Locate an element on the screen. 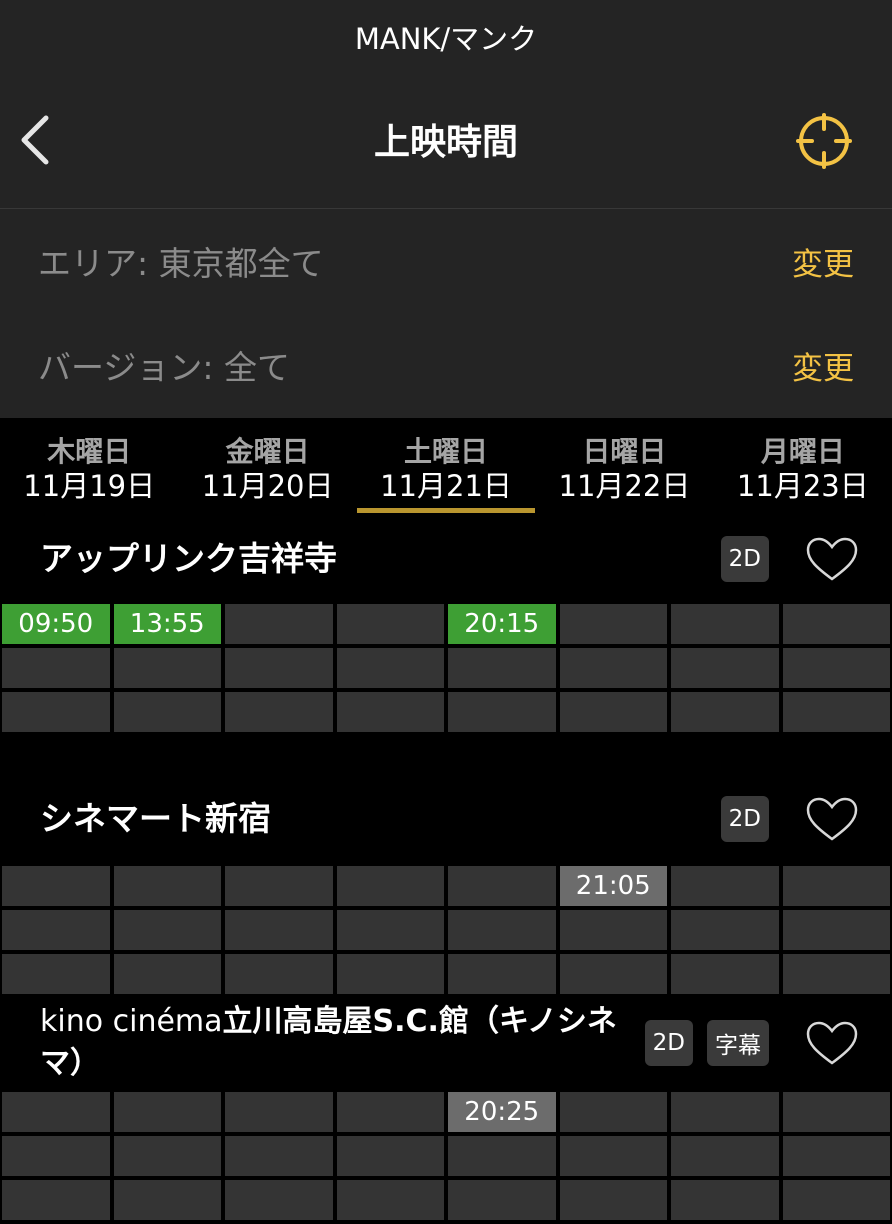 The height and width of the screenshot is (1224, 892). showtime-slot: 09:50 is located at coordinates (56, 624).